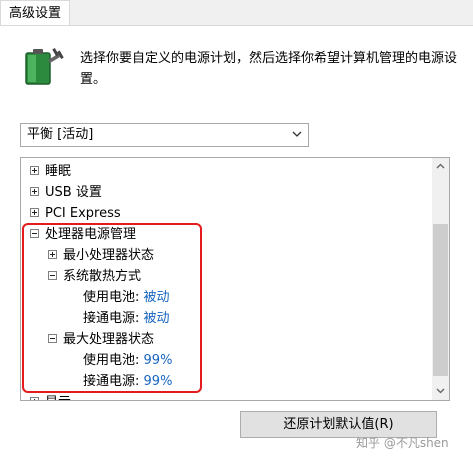 Image resolution: width=473 pixels, height=464 pixels. I want to click on tab-strip: 高级设置, so click(236, 13).